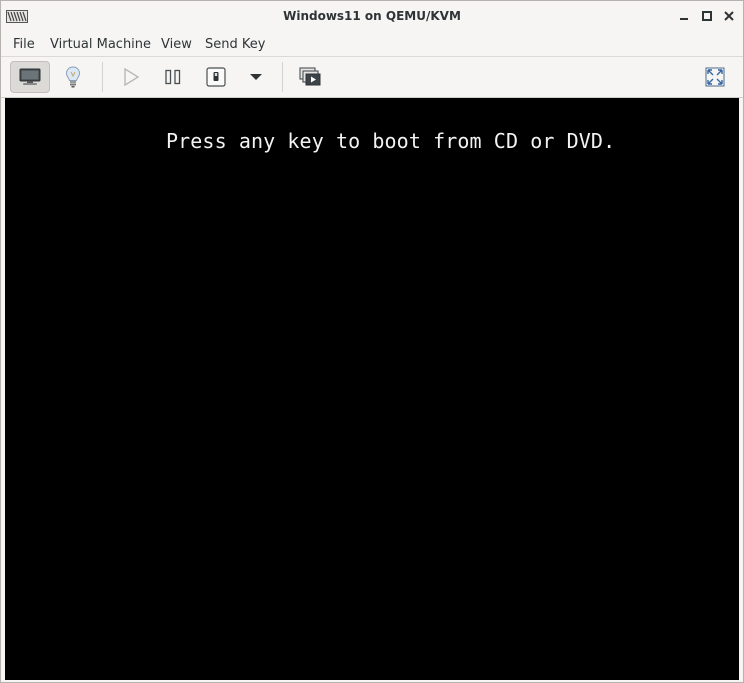 This screenshot has width=744, height=683. I want to click on lightbulb-icon, so click(73, 77).